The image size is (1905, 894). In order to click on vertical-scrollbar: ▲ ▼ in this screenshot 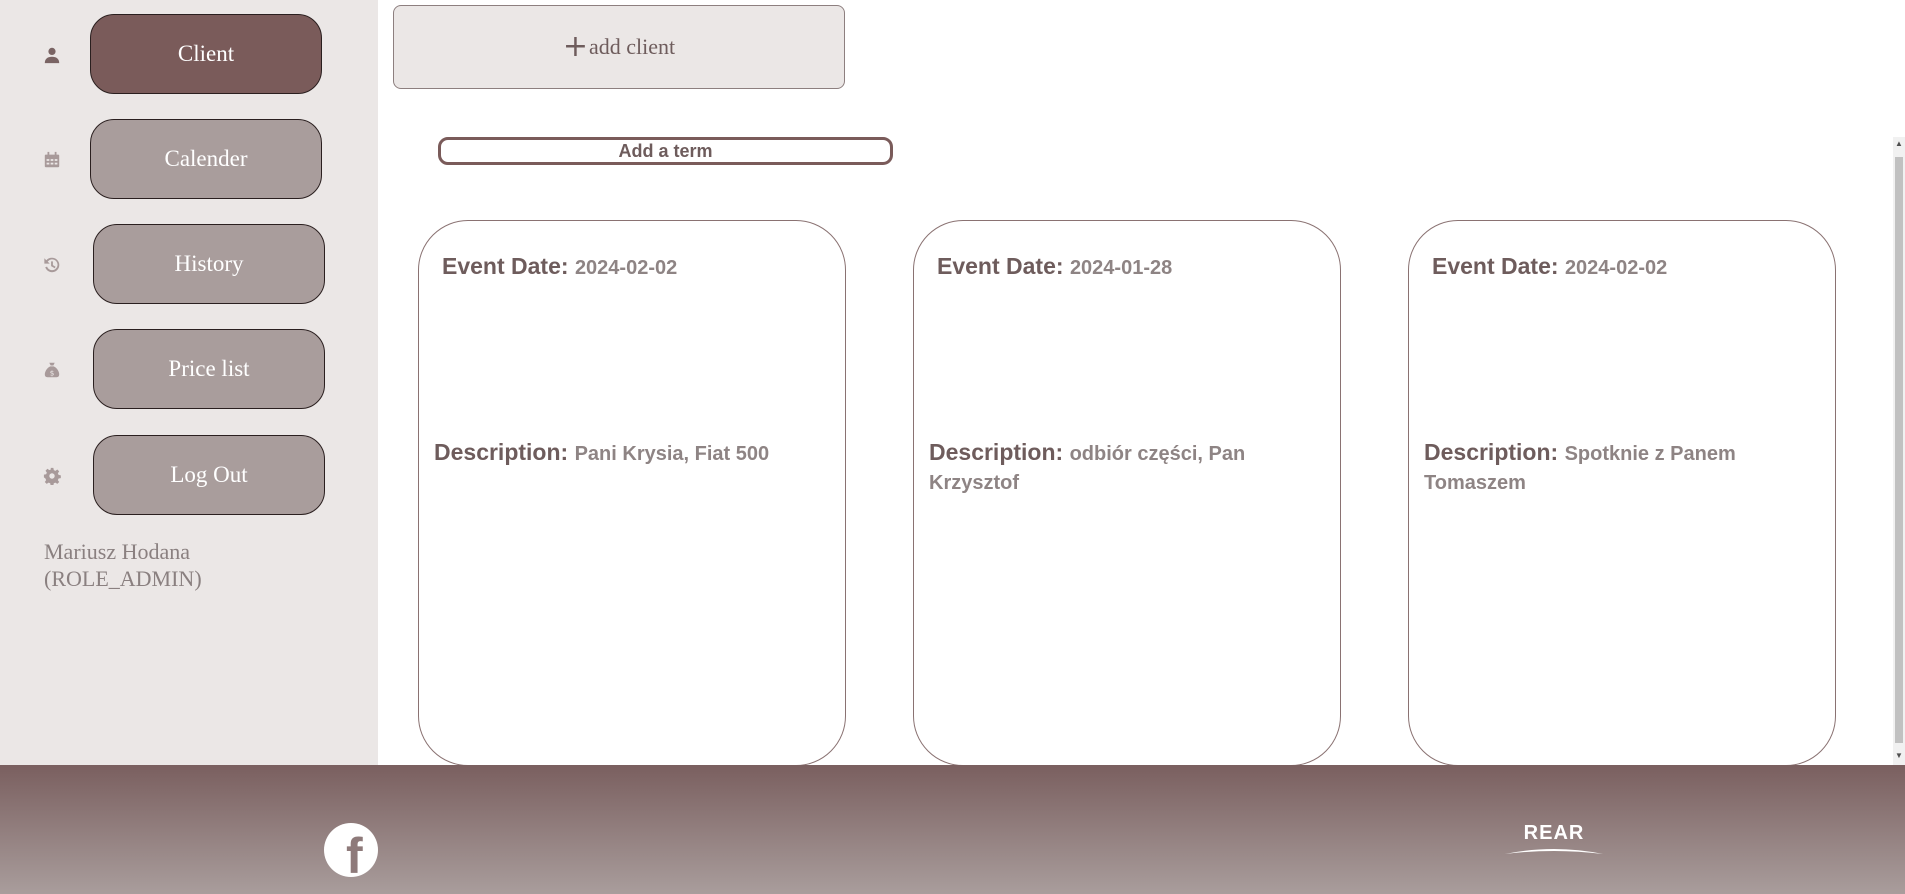, I will do `click(1899, 451)`.